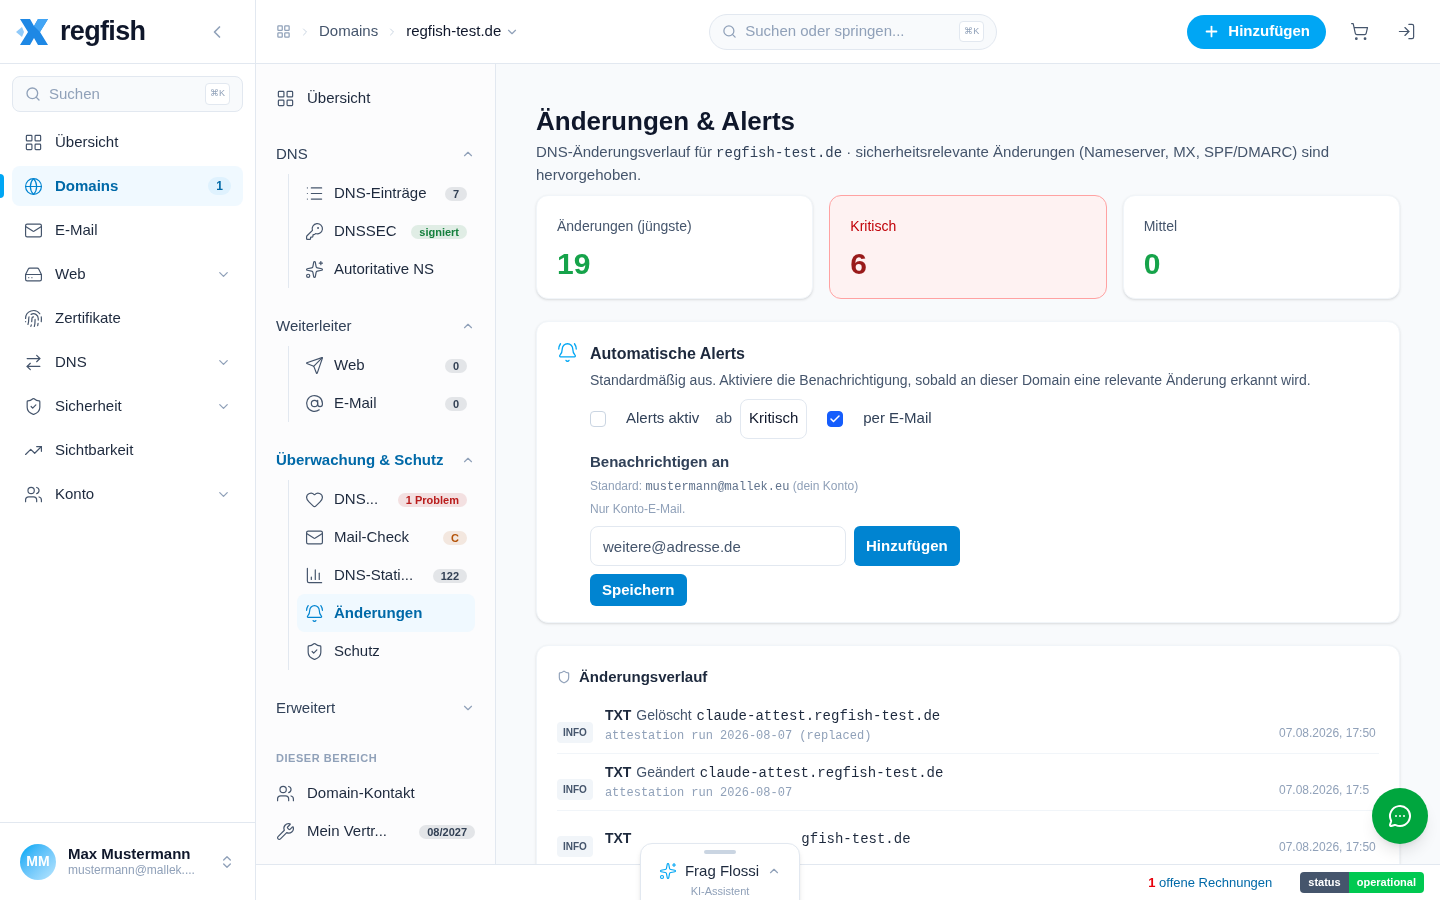  What do you see at coordinates (699, 793) in the screenshot?
I see `change-detail: attestation run 2026-08-07` at bounding box center [699, 793].